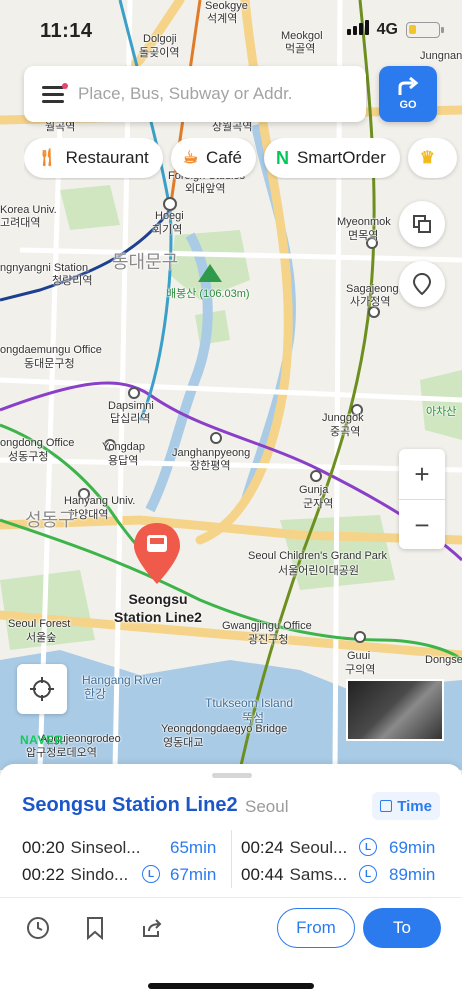 The image size is (462, 1000). I want to click on pin-label-line2: Station Line2, so click(158, 617).